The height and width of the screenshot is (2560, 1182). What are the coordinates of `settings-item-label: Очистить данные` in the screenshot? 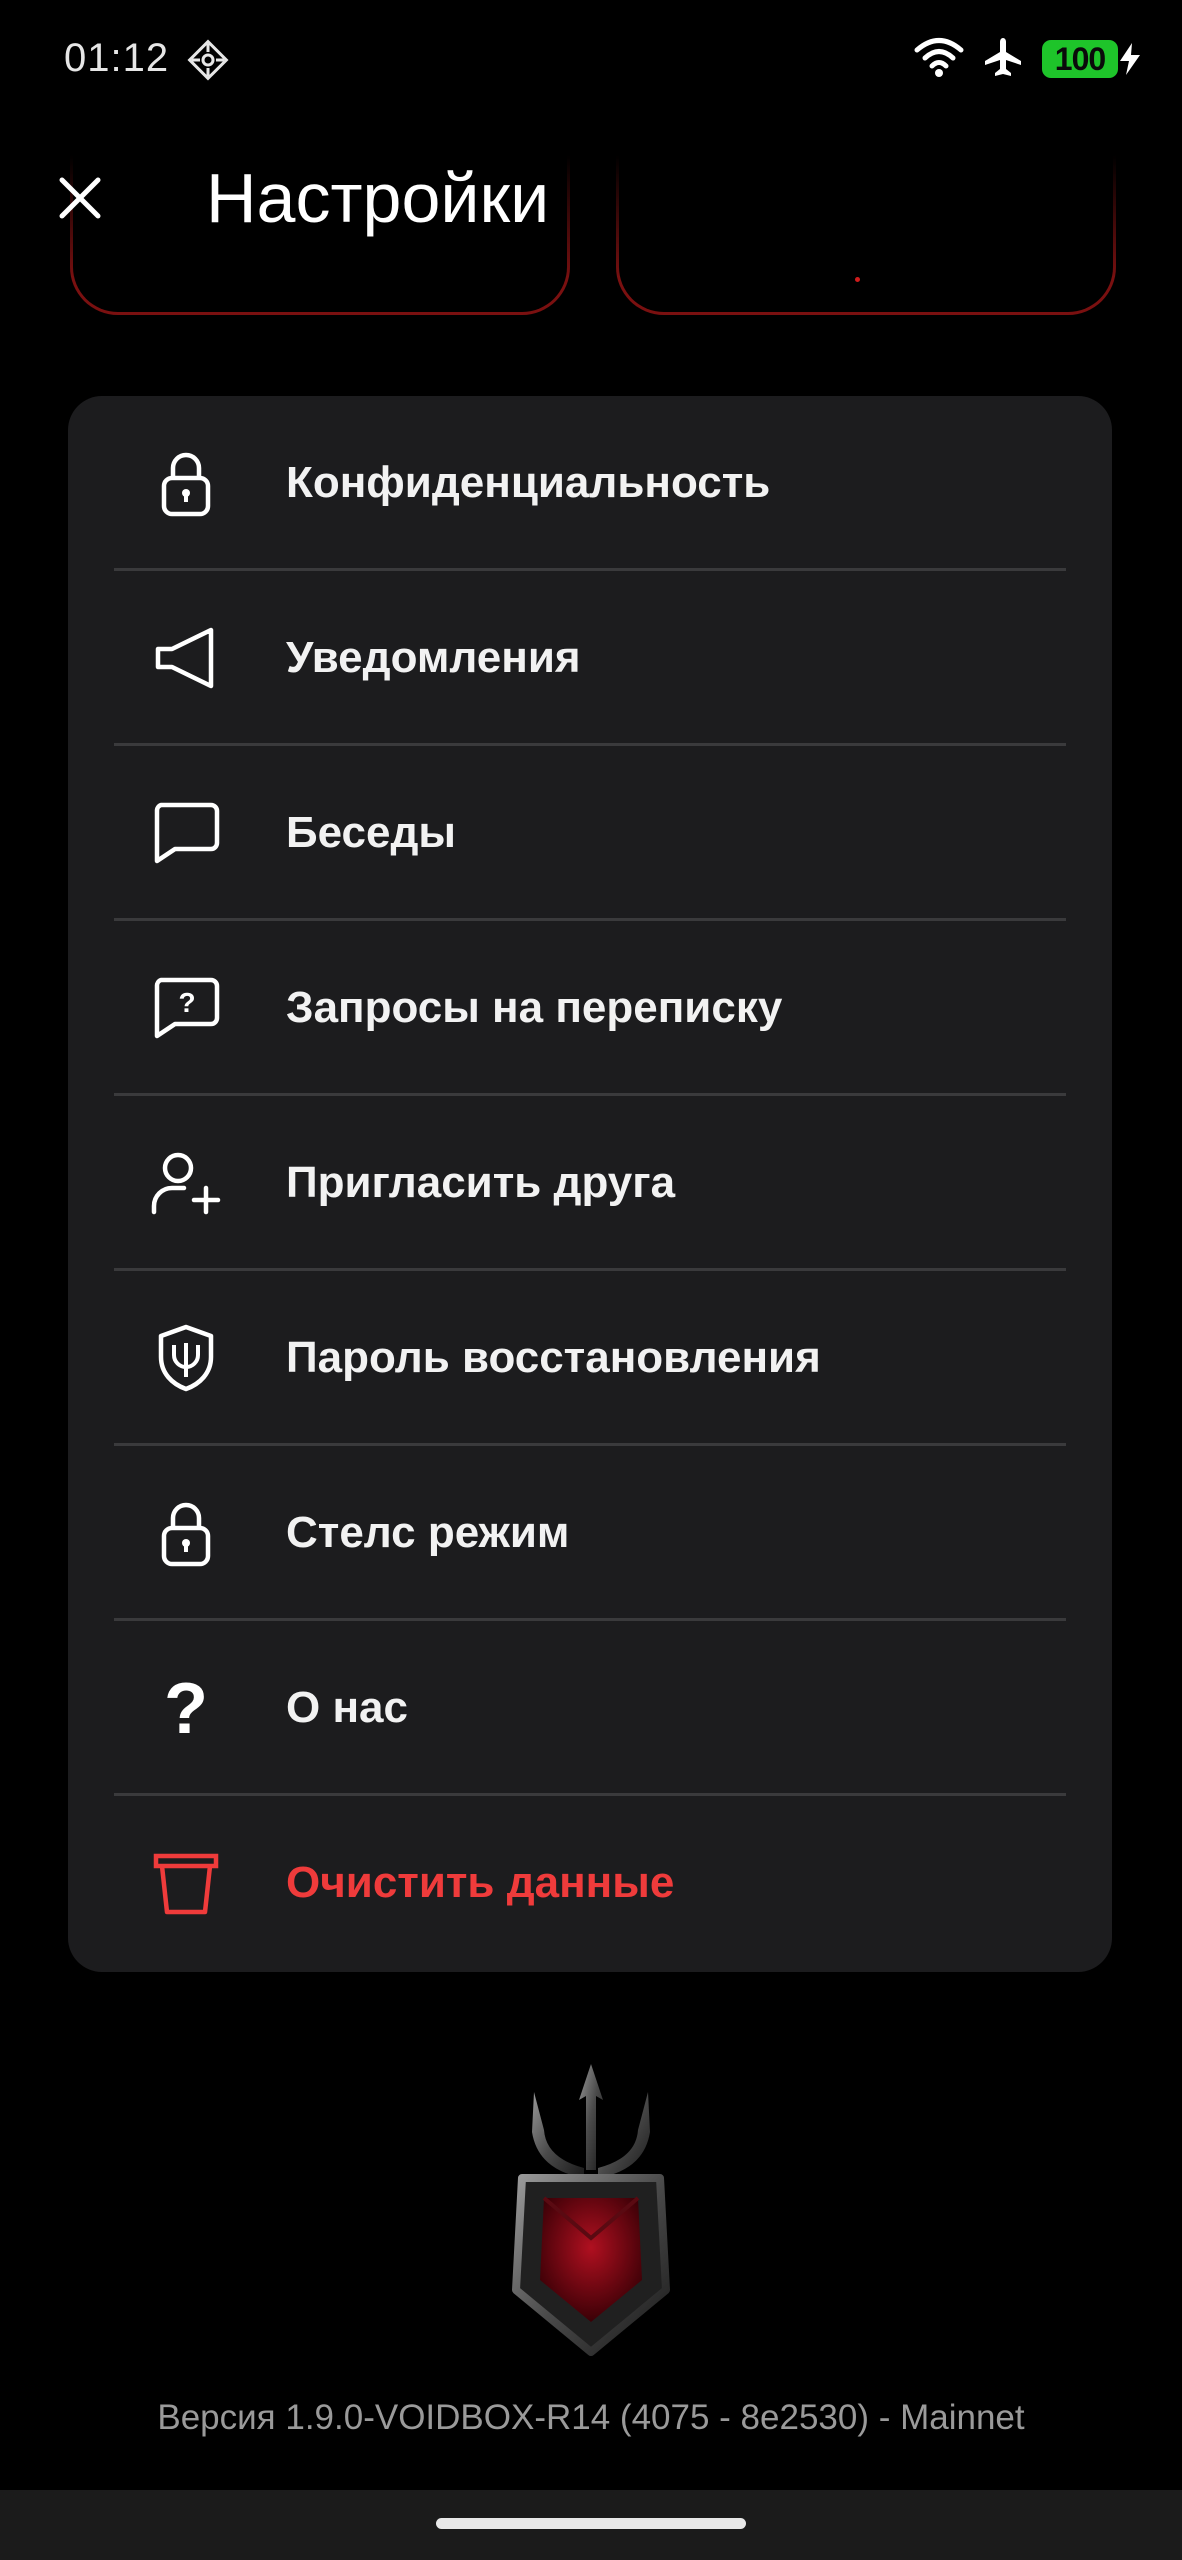 It's located at (480, 1882).